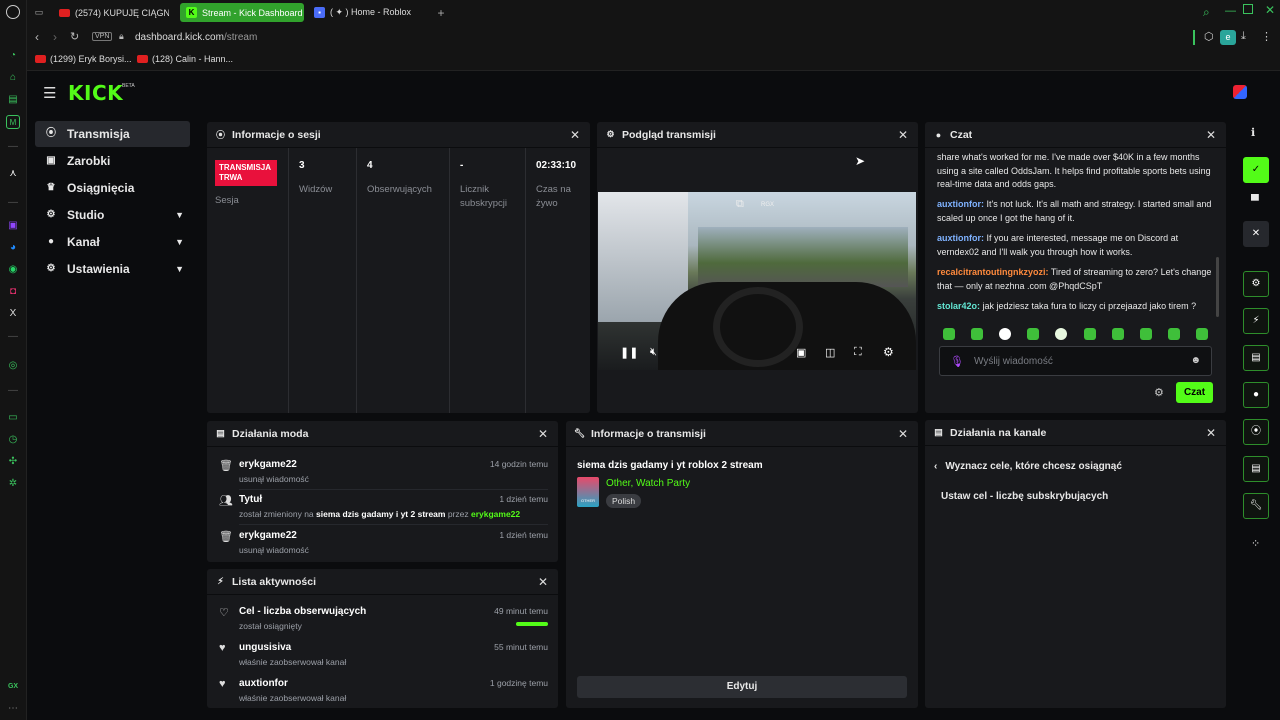 Image resolution: width=1280 pixels, height=720 pixels. I want to click on mute-icon: 🔇︎, so click(653, 352).